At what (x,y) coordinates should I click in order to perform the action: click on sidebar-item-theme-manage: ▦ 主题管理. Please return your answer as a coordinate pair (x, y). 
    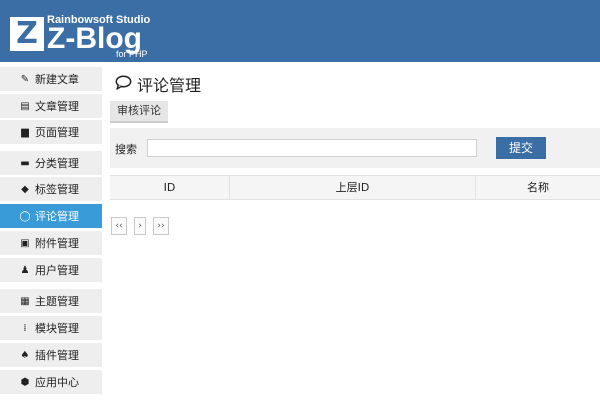
    Looking at the image, I should click on (51, 301).